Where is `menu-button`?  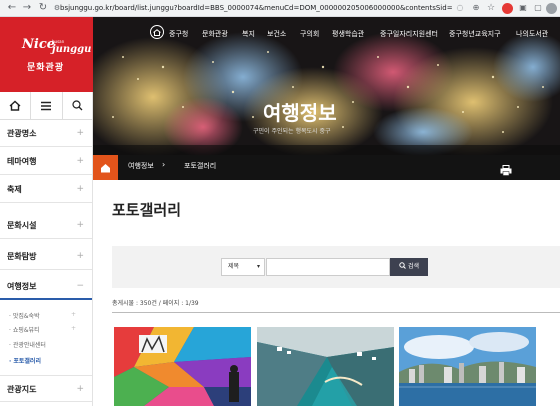
menu-button is located at coordinates (47, 105).